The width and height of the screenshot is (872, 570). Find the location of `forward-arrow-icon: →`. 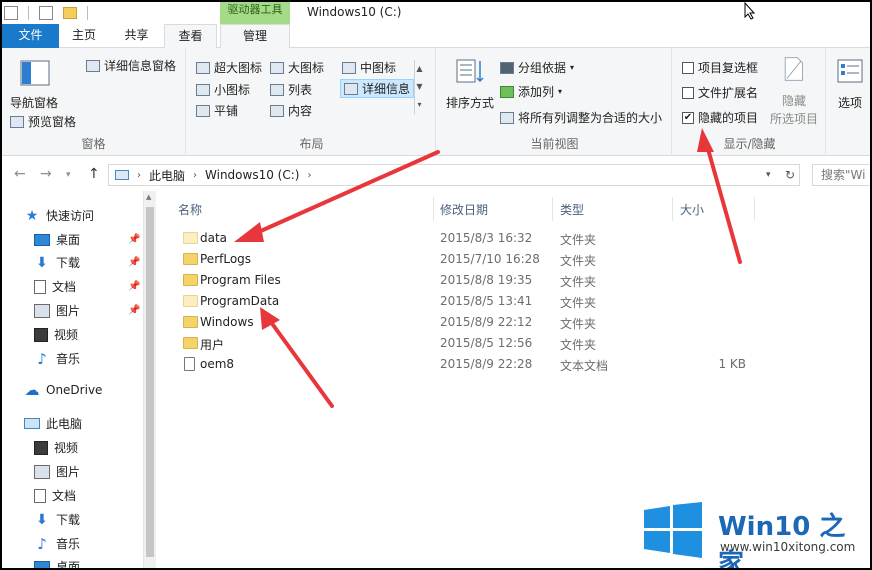

forward-arrow-icon: → is located at coordinates (46, 174).